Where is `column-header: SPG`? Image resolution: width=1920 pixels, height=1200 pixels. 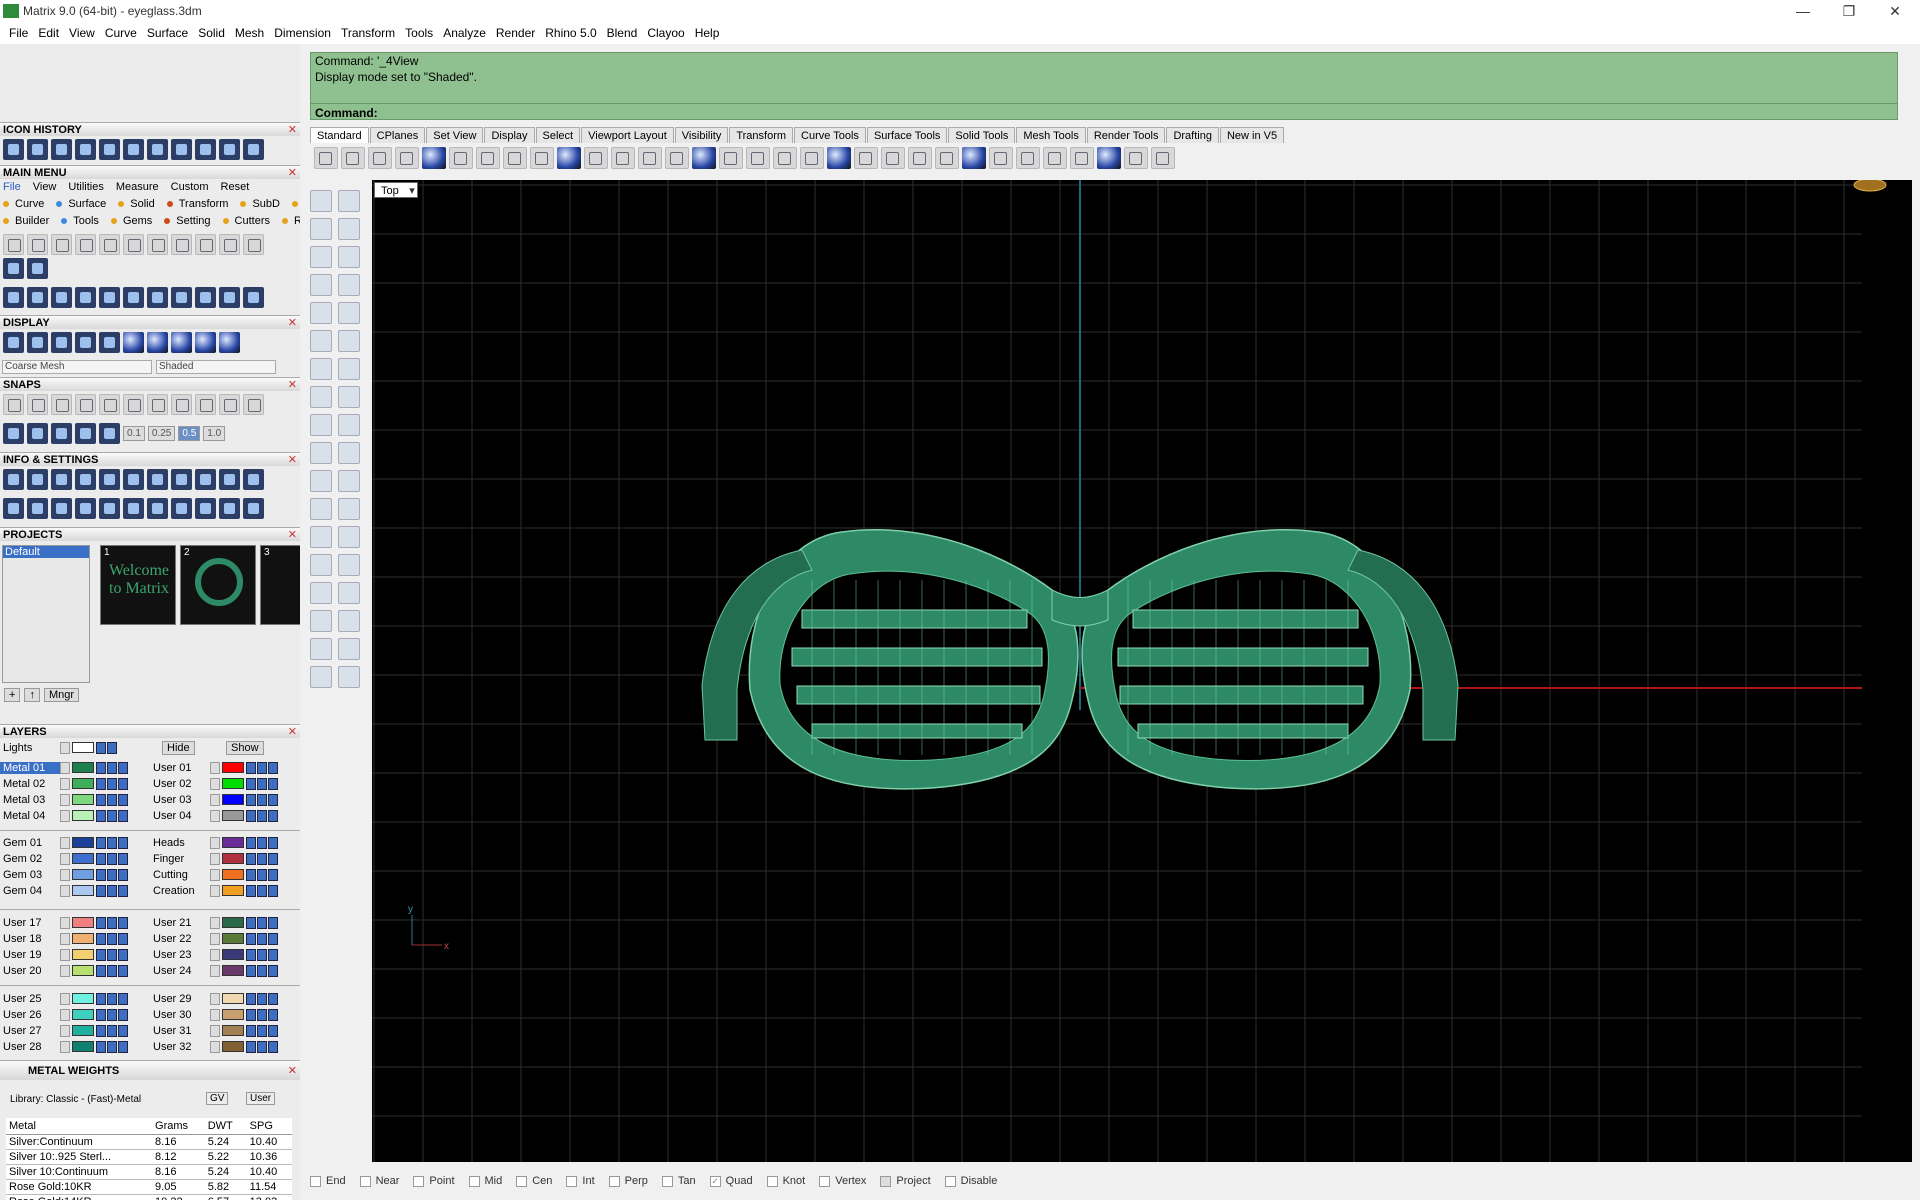 column-header: SPG is located at coordinates (269, 1126).